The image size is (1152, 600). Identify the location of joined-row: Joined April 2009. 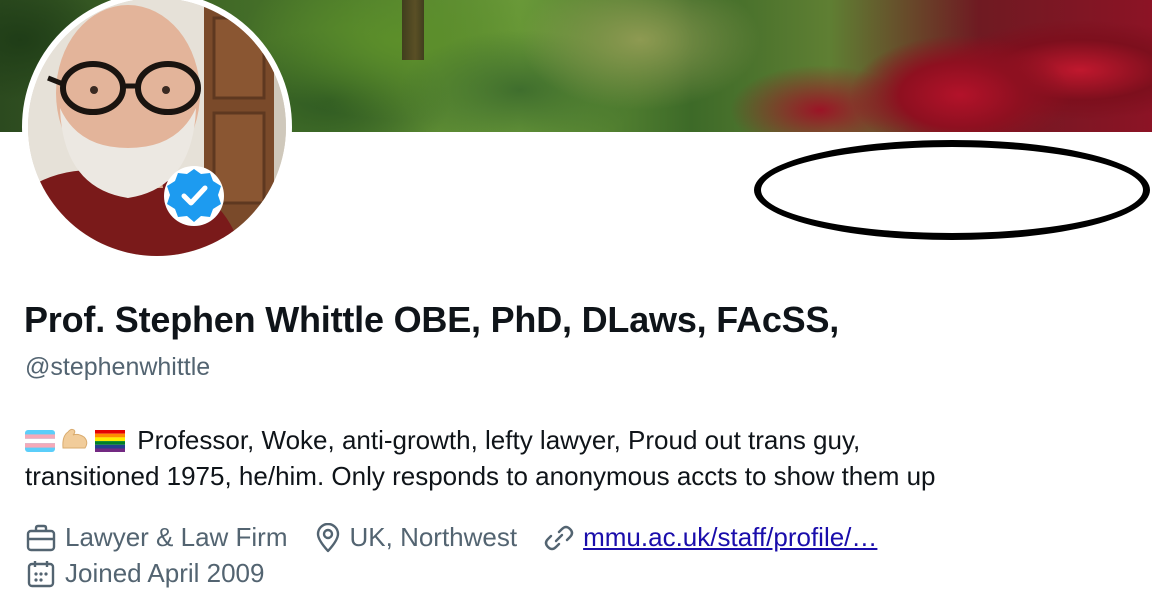
(157, 573).